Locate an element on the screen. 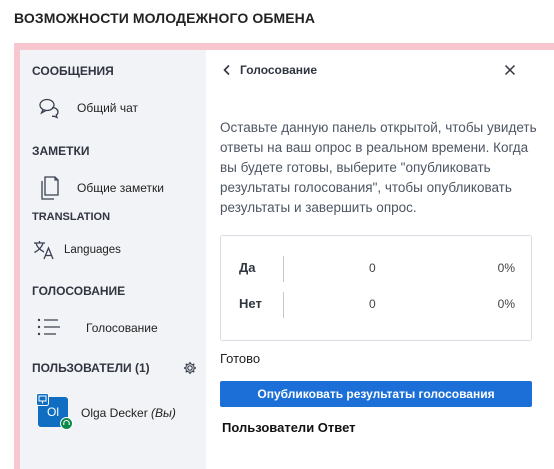  user-name: Olga Decker (Вы) is located at coordinates (128, 413).